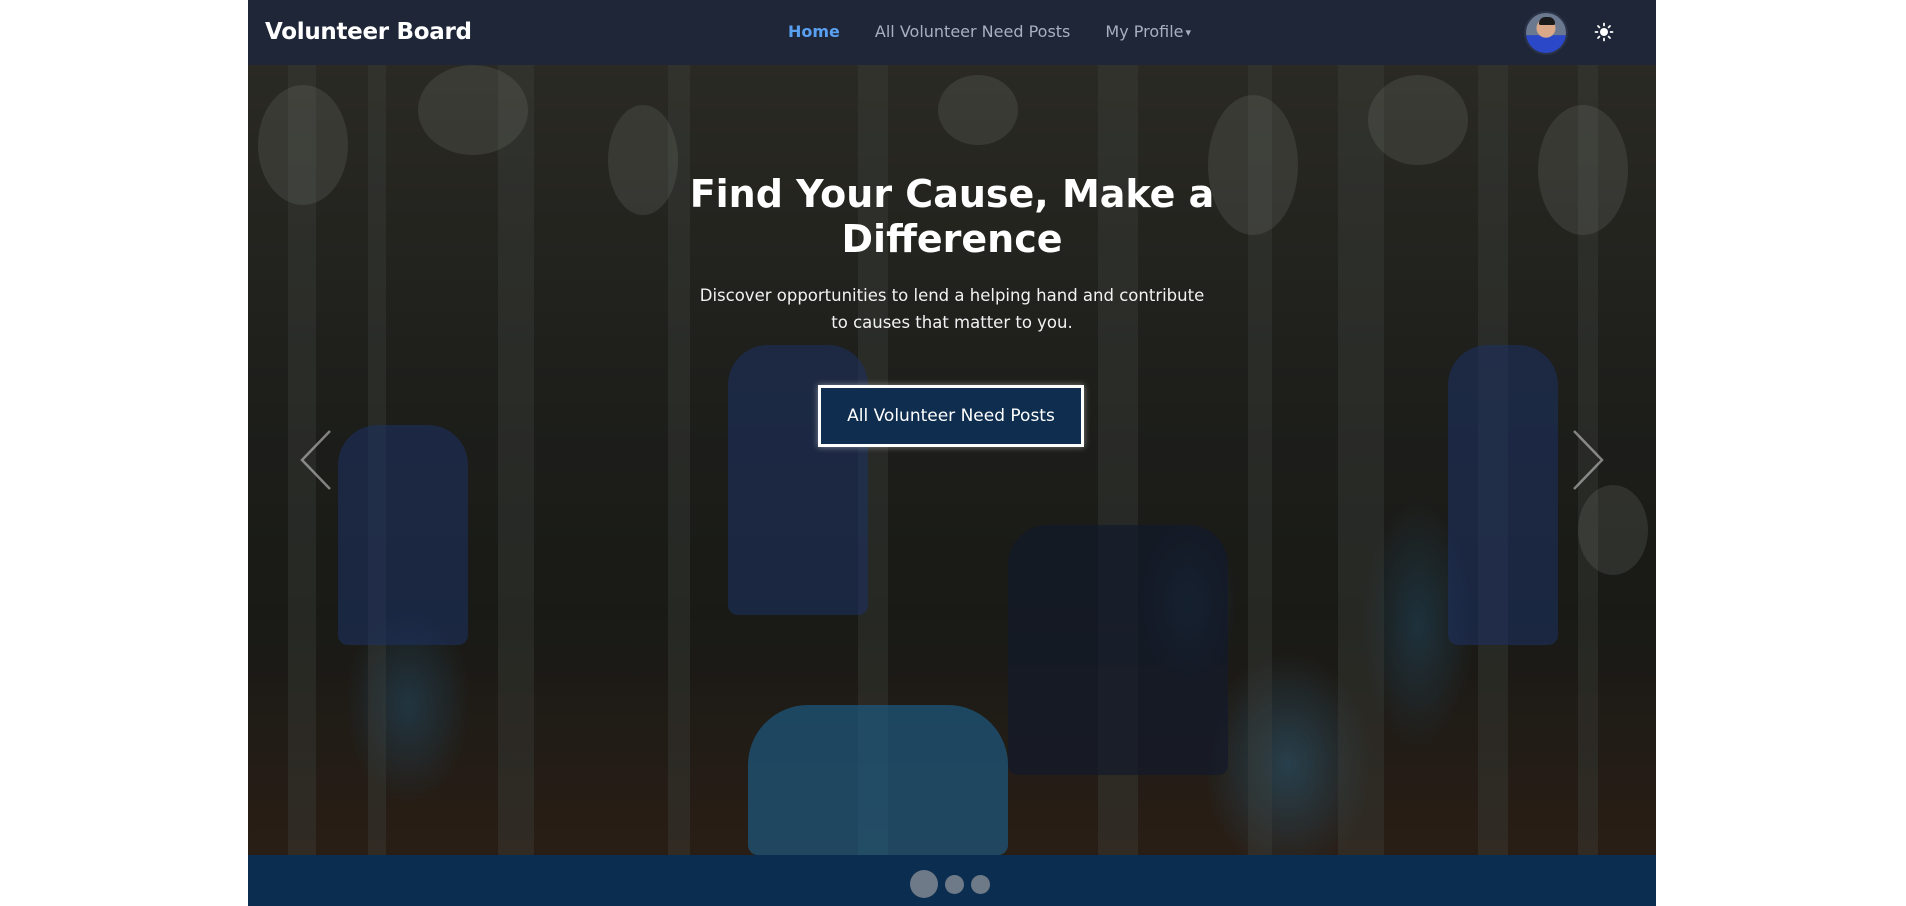  I want to click on theme-toggle-button, so click(1604, 32).